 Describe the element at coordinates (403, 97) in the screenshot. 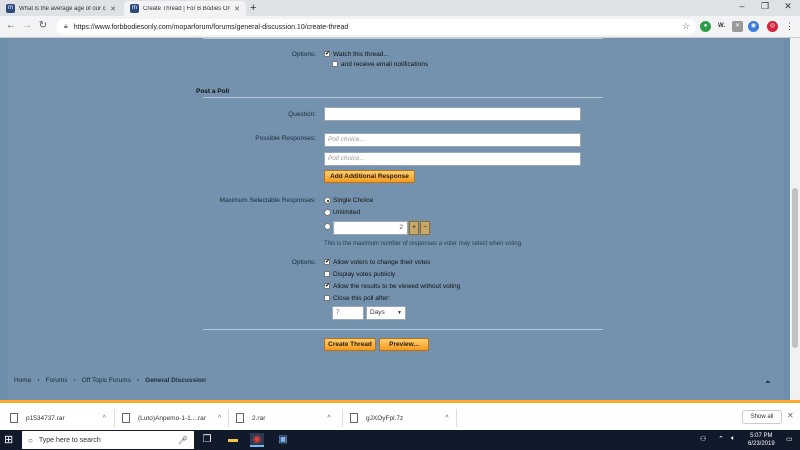

I see `poll-divider` at that location.